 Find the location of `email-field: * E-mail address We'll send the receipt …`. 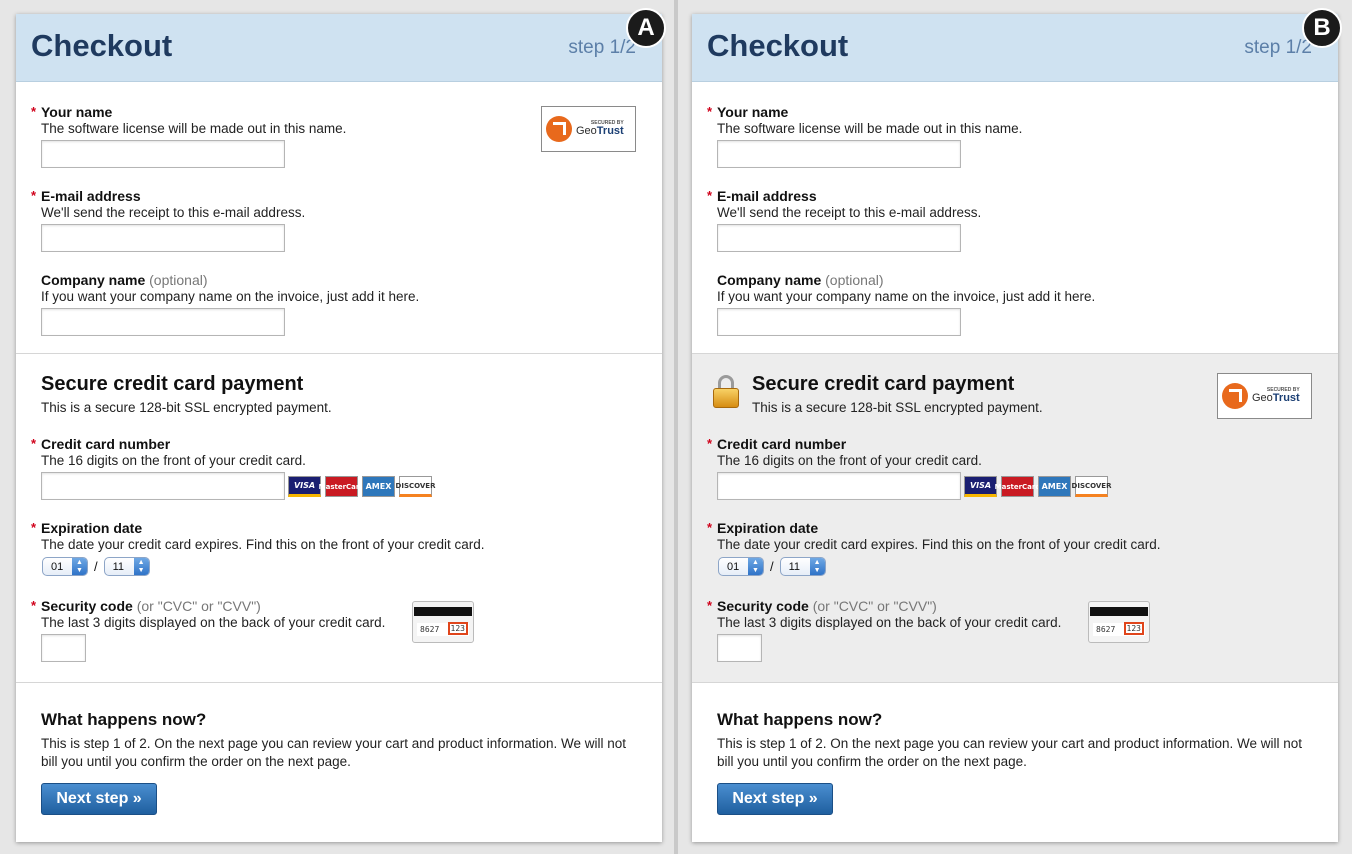

email-field: * E-mail address We'll send the receipt … is located at coordinates (168, 220).